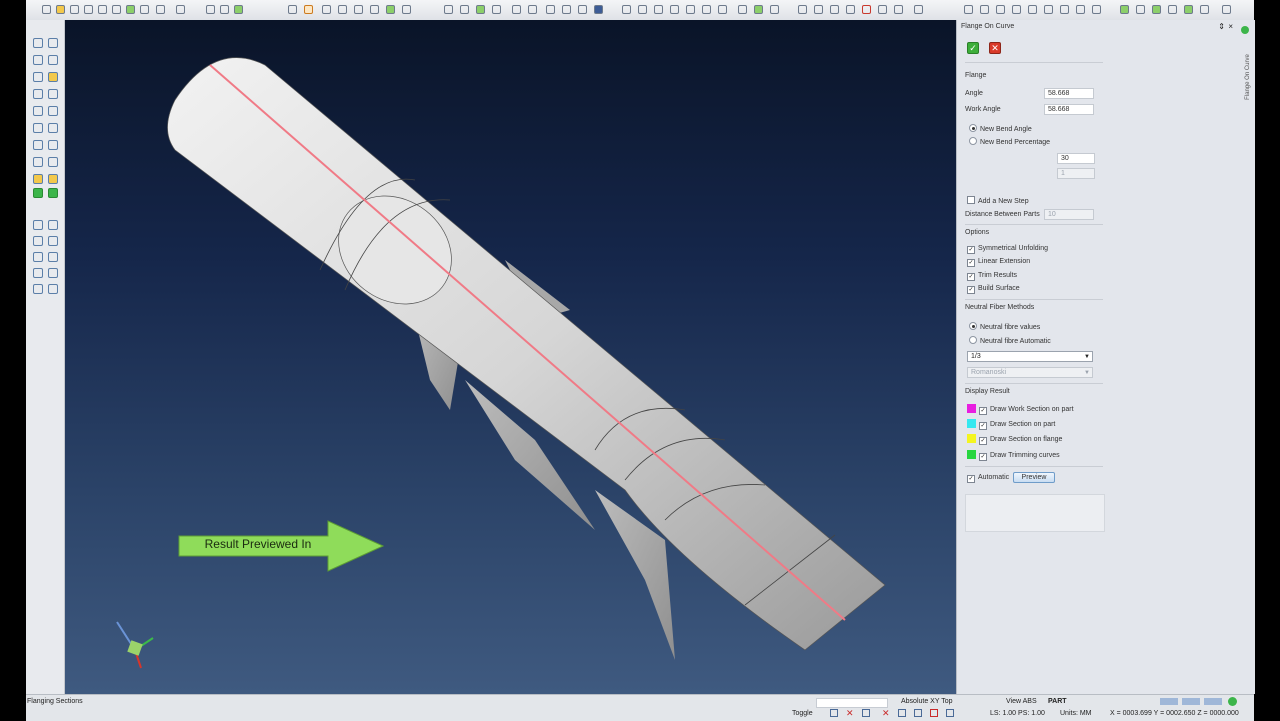 This screenshot has width=1280, height=721. I want to click on tool-a-icon, so click(968, 9).